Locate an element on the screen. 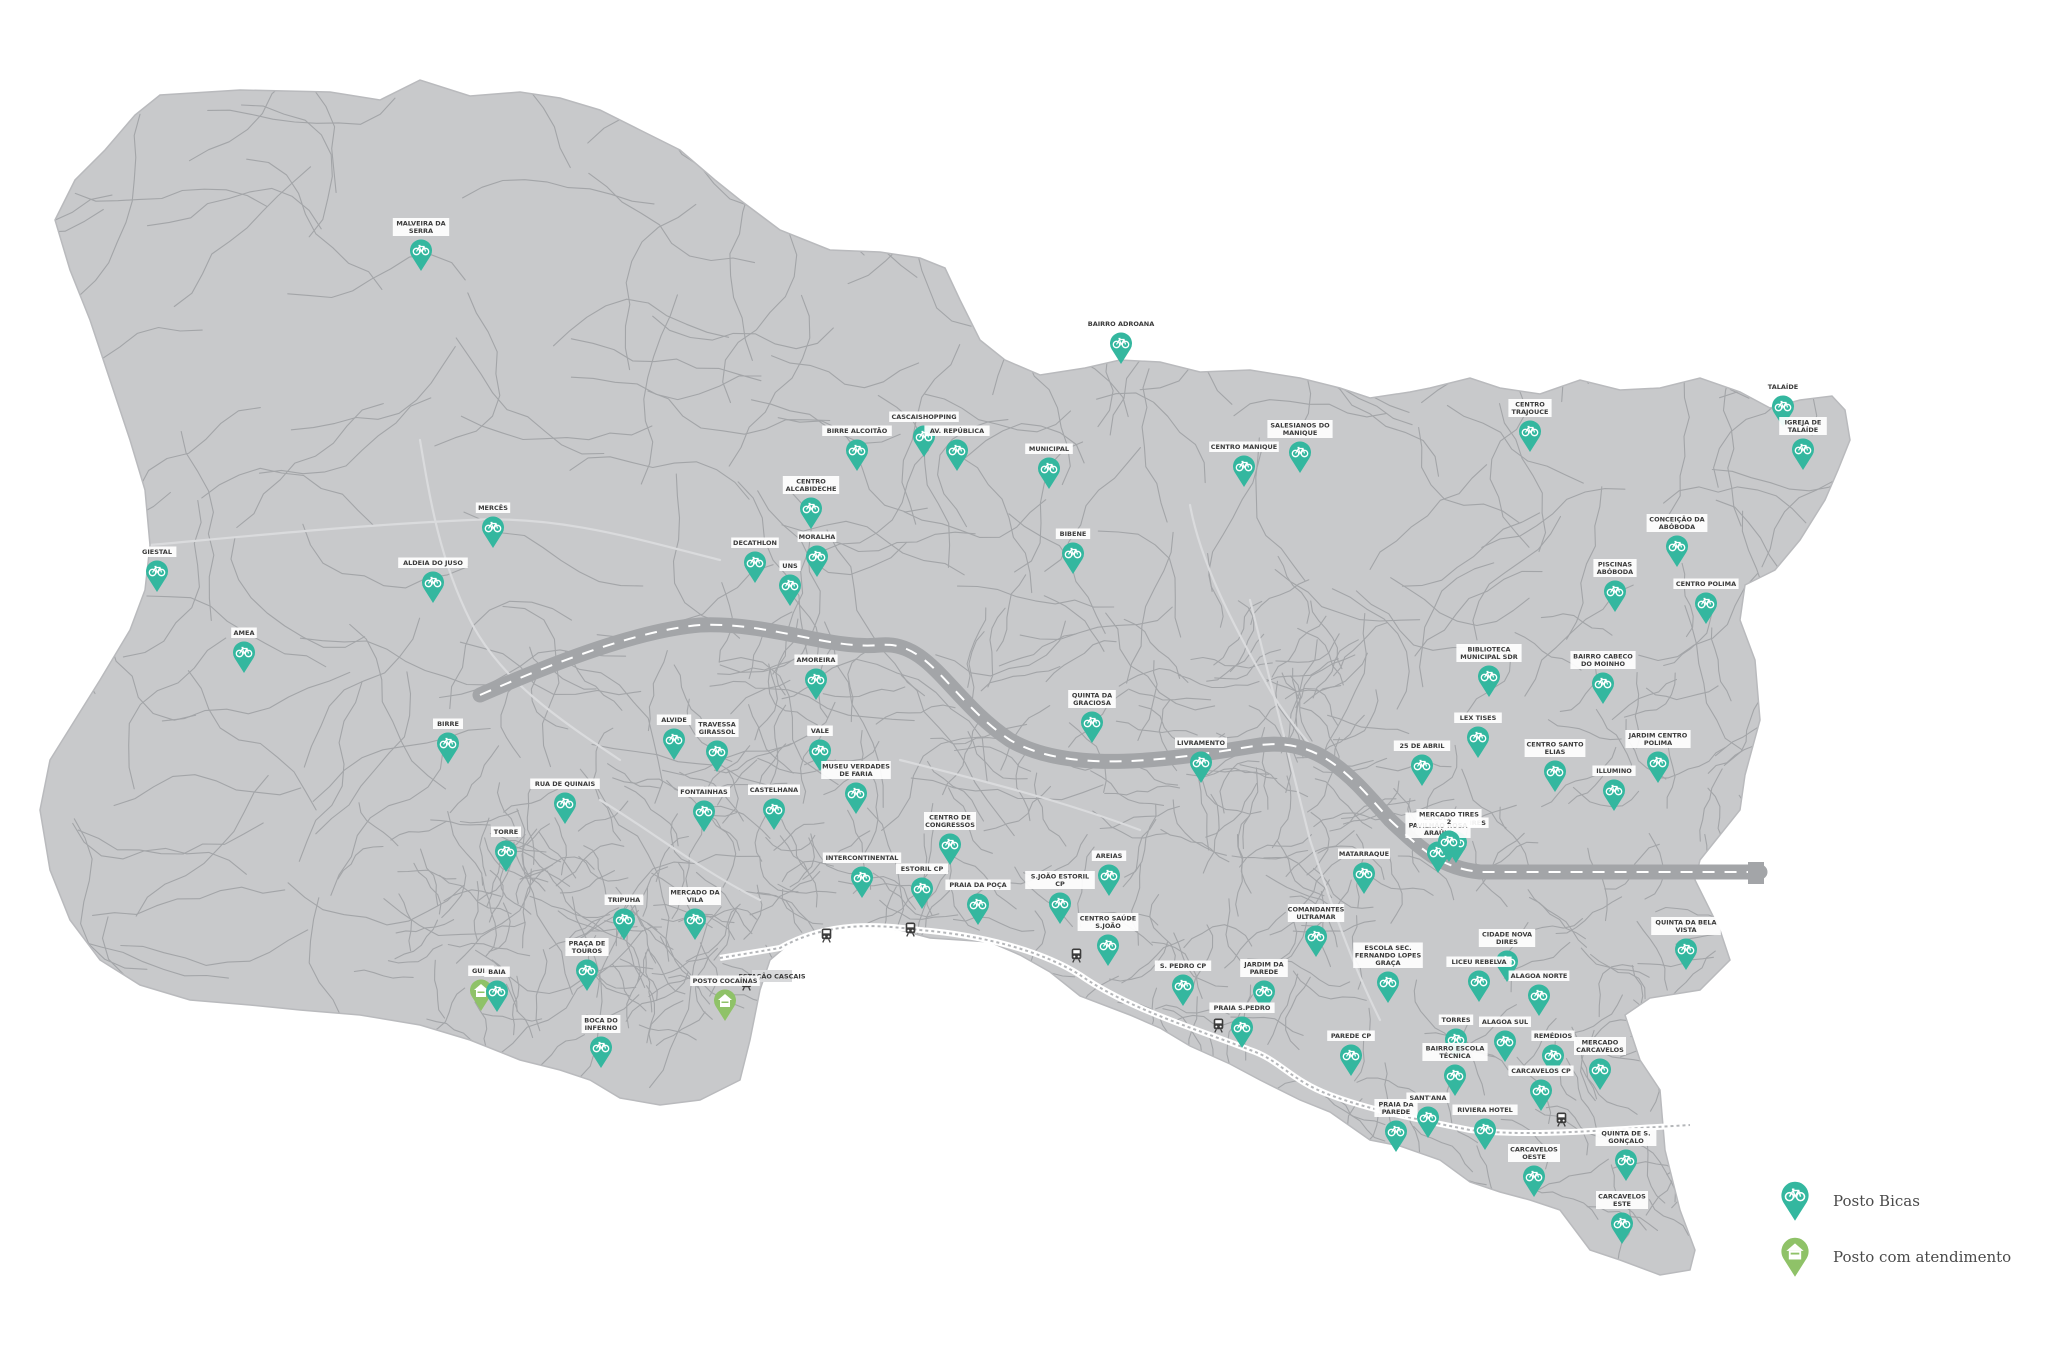 The width and height of the screenshot is (2048, 1365). station-label: AMOREIRA is located at coordinates (816, 660).